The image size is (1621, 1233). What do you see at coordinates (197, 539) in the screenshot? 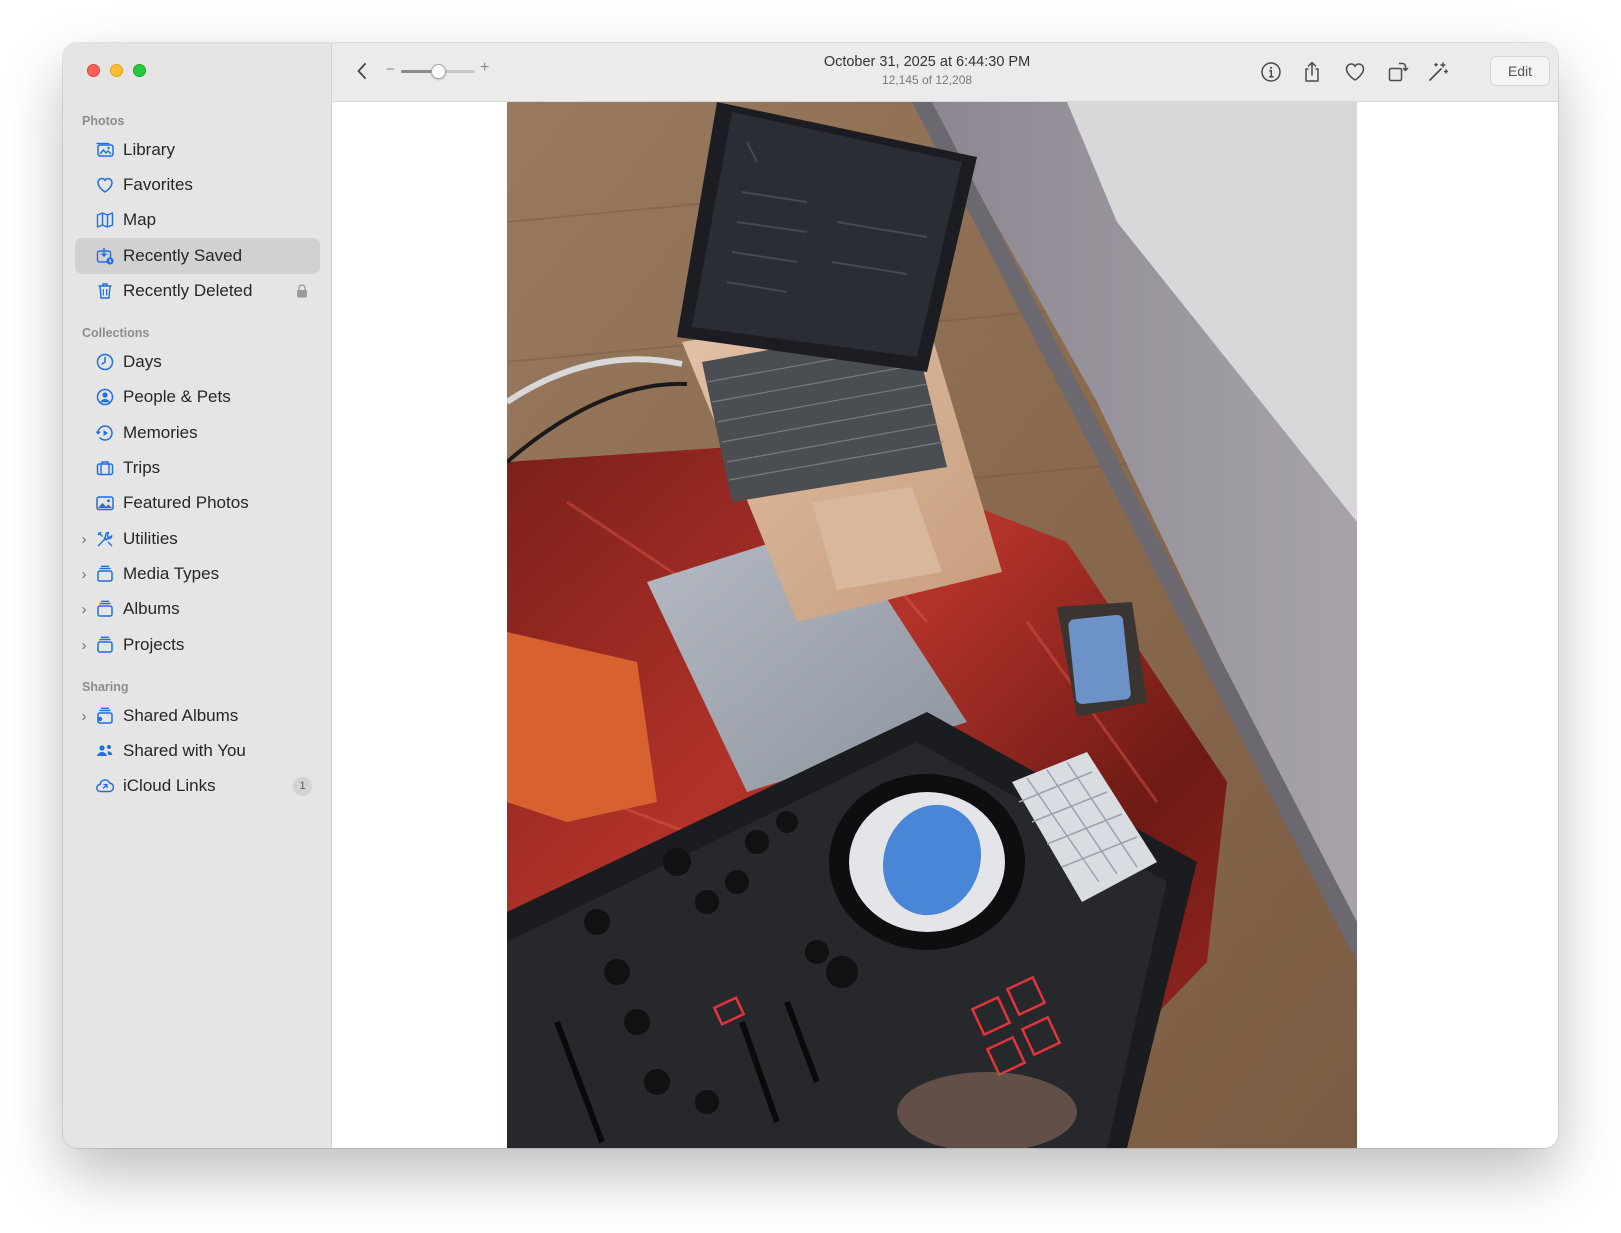
I see `sidebar-item-utilities: › Utilities` at bounding box center [197, 539].